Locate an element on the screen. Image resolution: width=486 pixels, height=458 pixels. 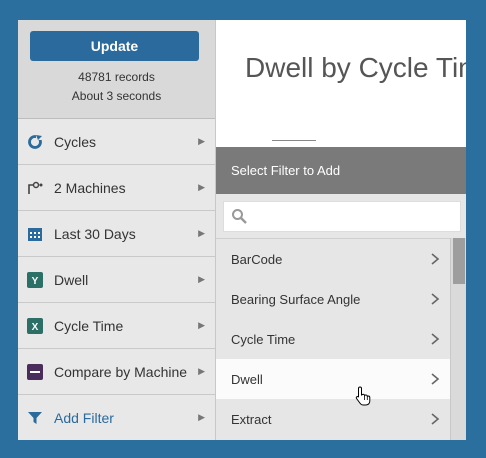
search-icon is located at coordinates (239, 216).